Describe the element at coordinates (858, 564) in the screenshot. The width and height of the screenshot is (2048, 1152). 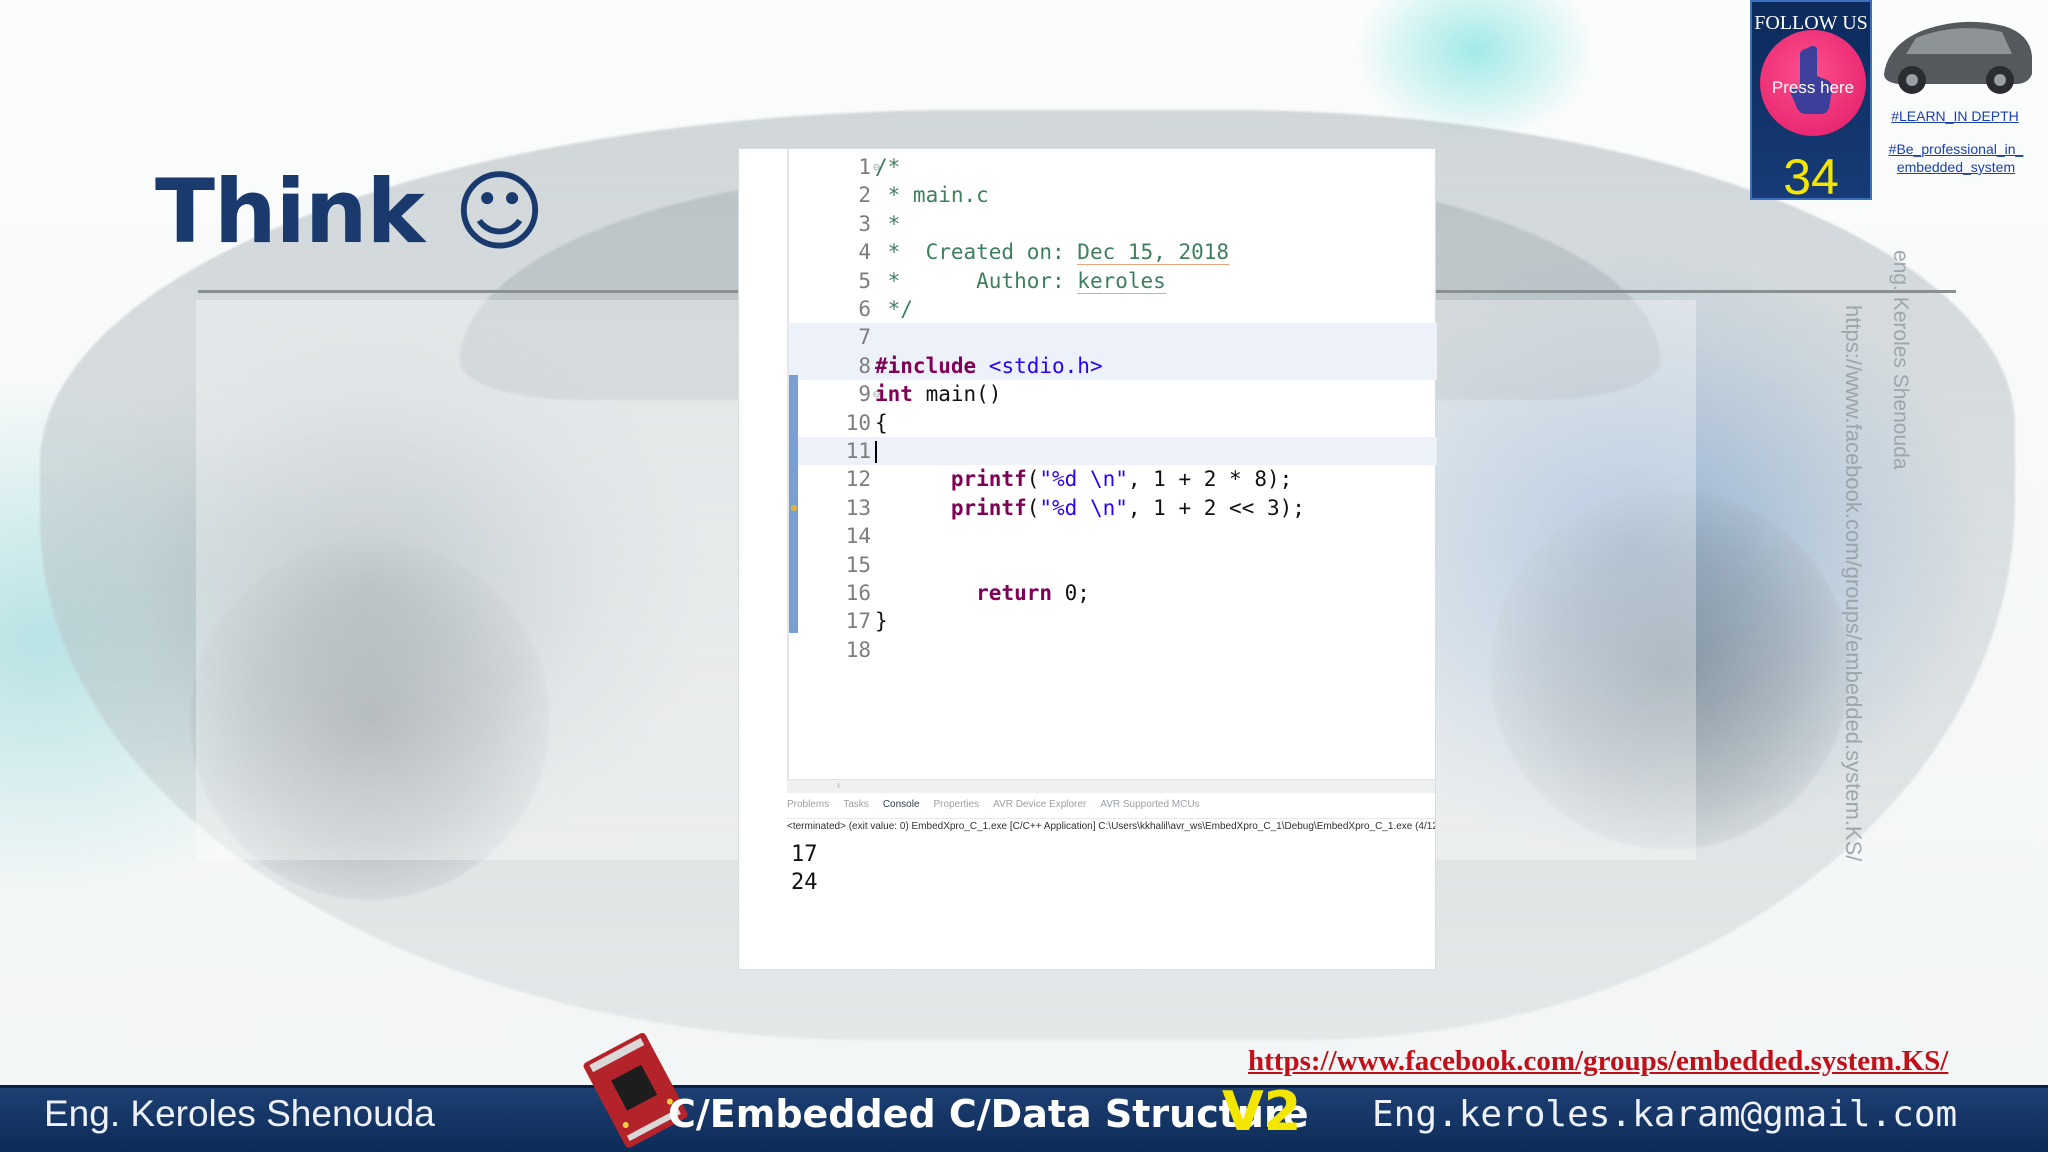
I see `line-number: 15` at that location.